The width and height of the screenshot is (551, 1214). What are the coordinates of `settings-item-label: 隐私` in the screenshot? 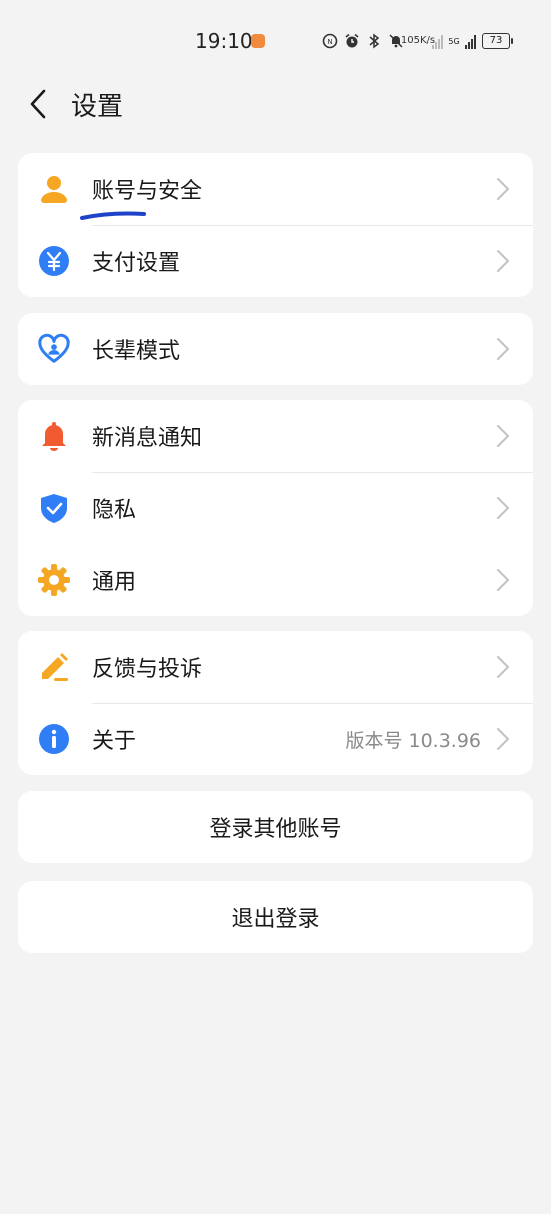 It's located at (114, 510).